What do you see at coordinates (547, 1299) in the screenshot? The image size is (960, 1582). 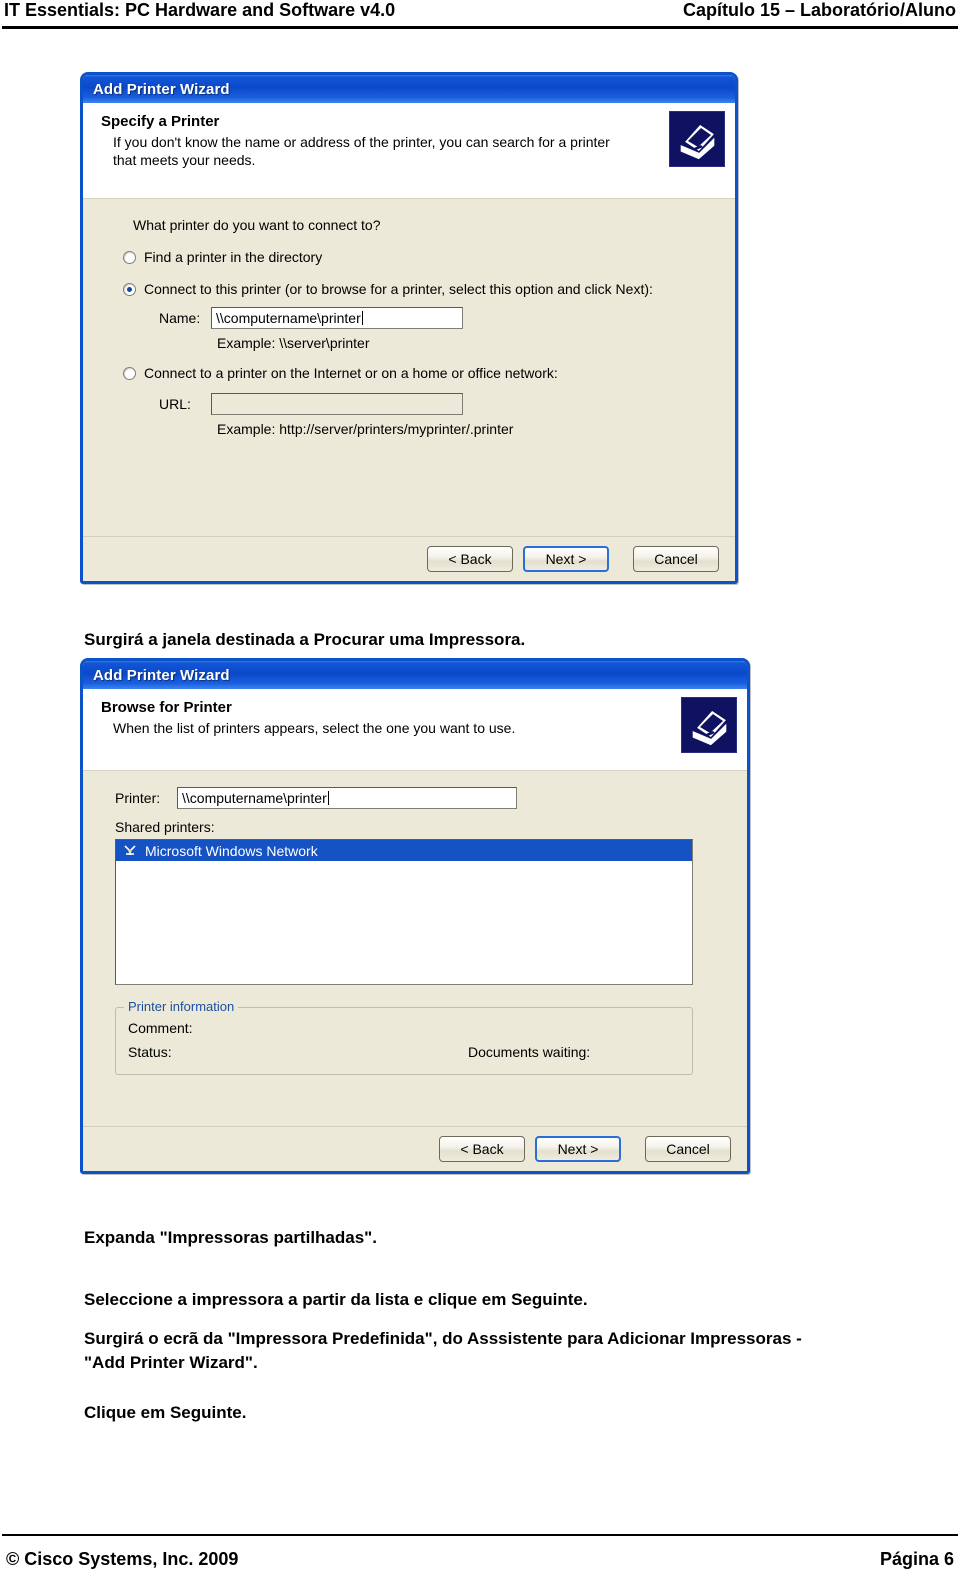 I see `paragraph-select-printer-bold: Seguinte` at bounding box center [547, 1299].